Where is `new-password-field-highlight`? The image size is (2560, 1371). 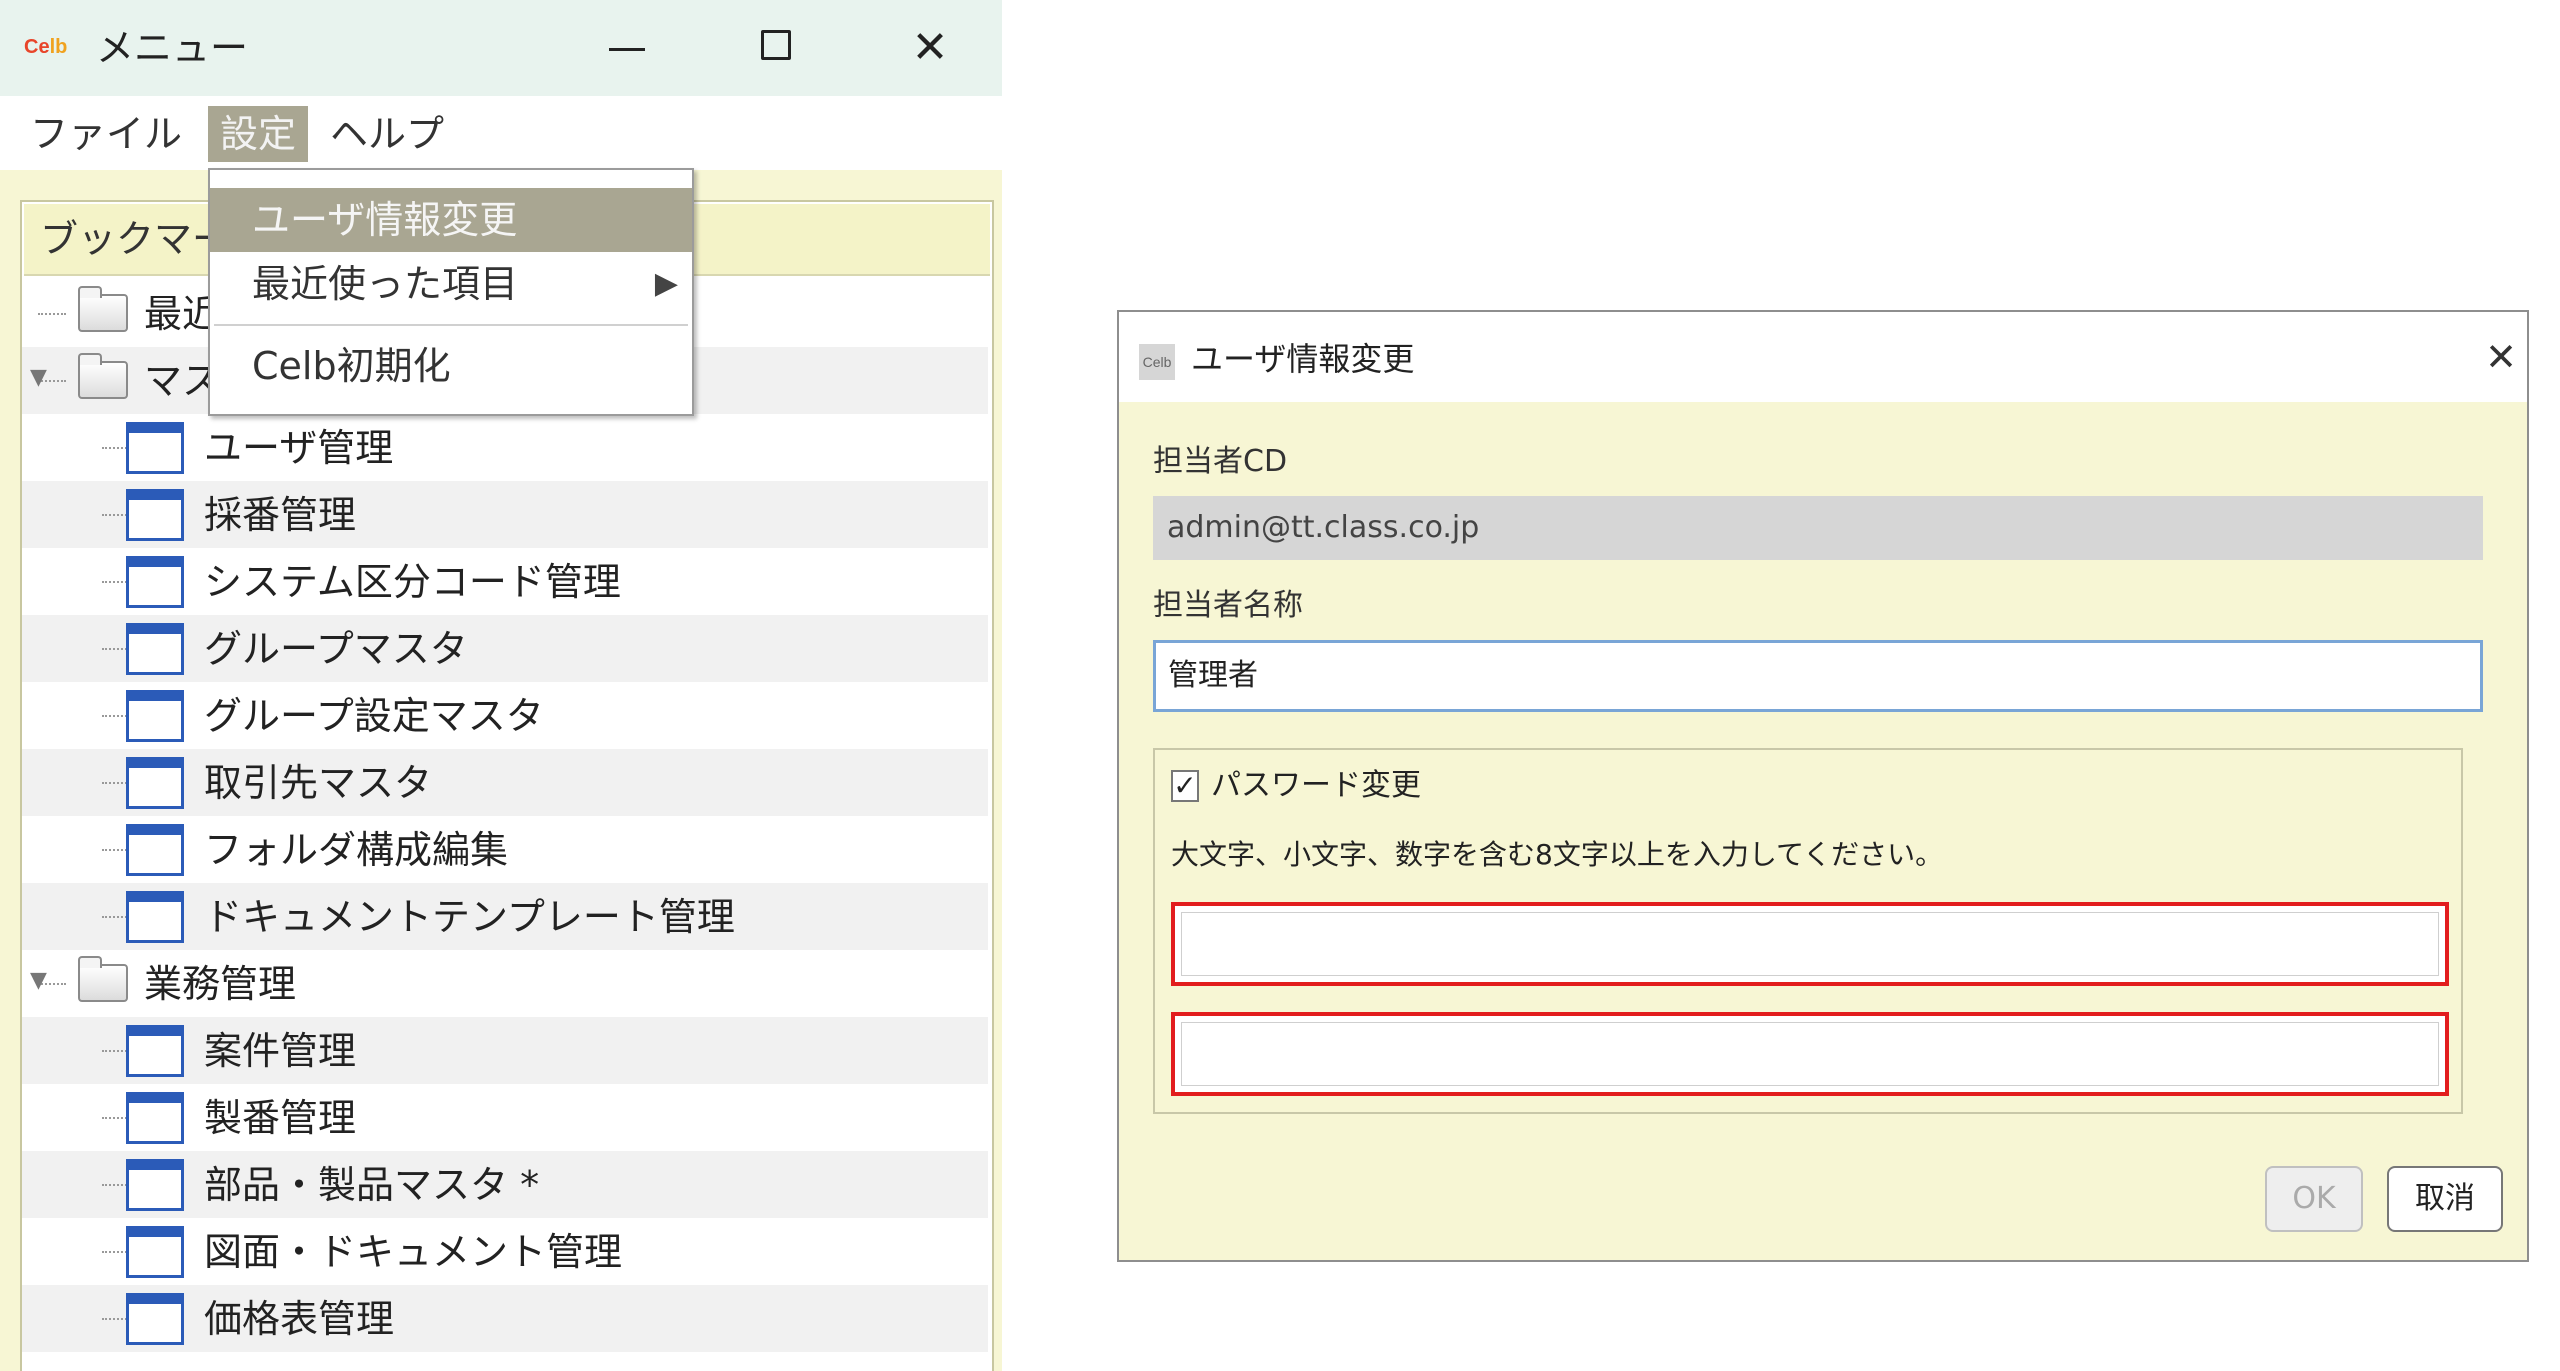
new-password-field-highlight is located at coordinates (1810, 944).